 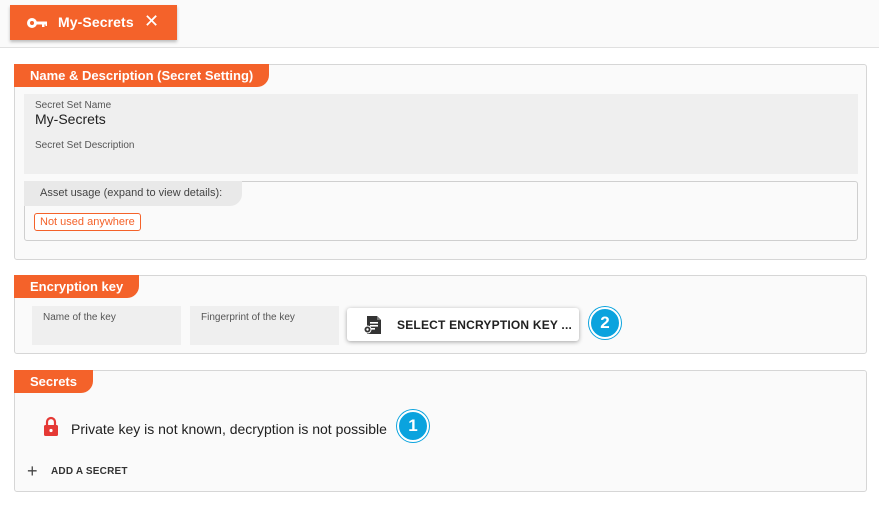 I want to click on tab-title: My-Secrets, so click(x=96, y=22).